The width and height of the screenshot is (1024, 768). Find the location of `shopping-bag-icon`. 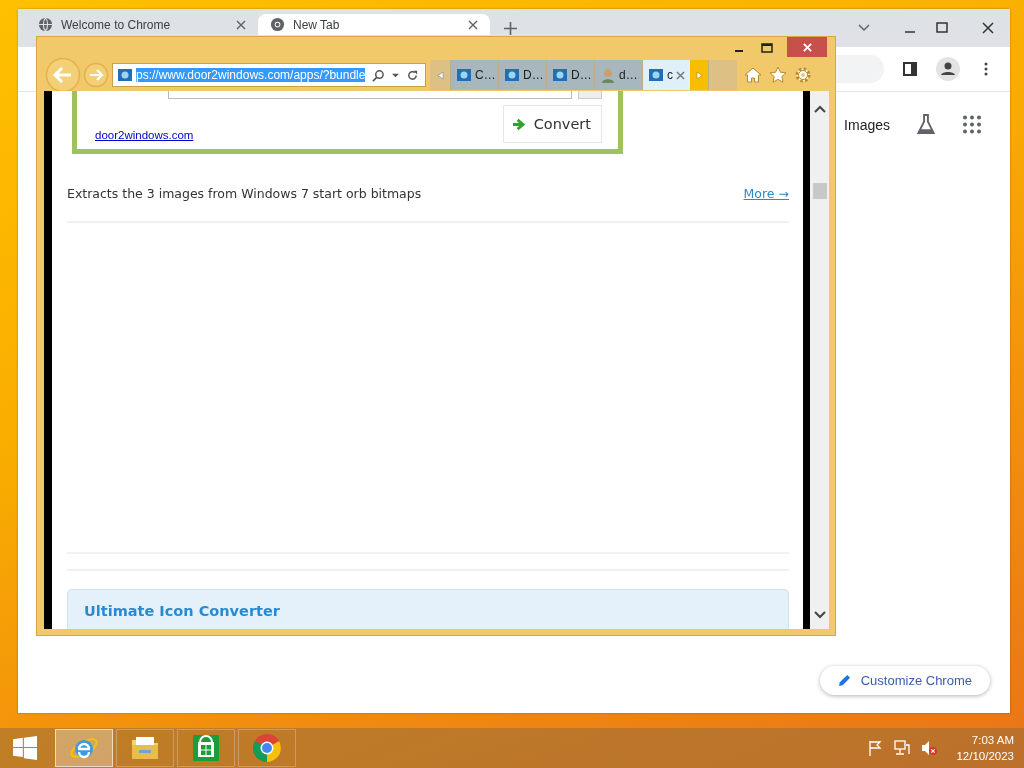

shopping-bag-icon is located at coordinates (206, 748).